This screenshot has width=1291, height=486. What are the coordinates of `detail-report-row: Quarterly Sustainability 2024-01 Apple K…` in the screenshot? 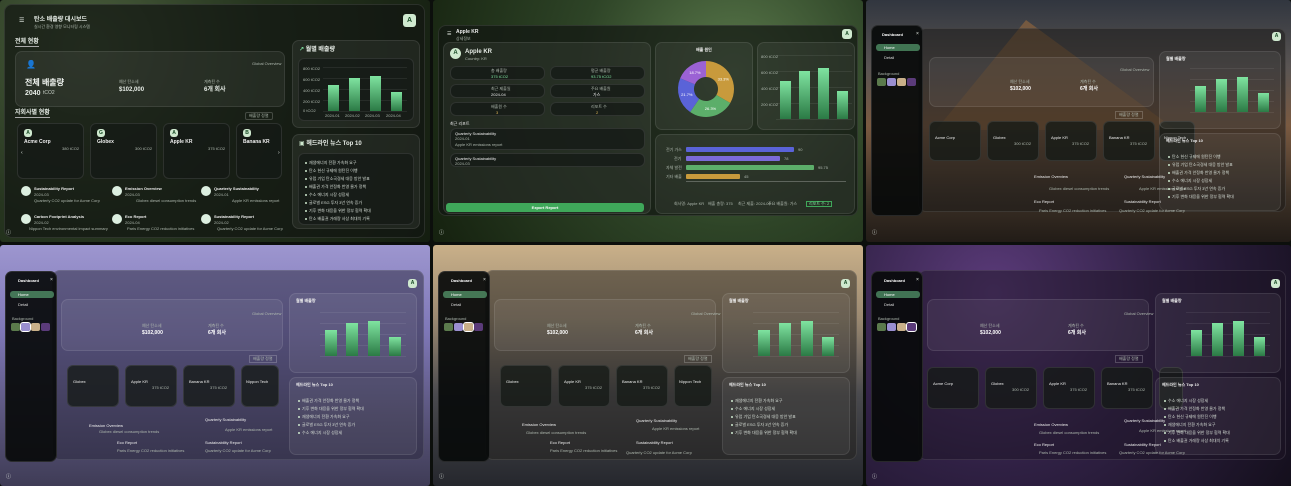 It's located at (547, 139).